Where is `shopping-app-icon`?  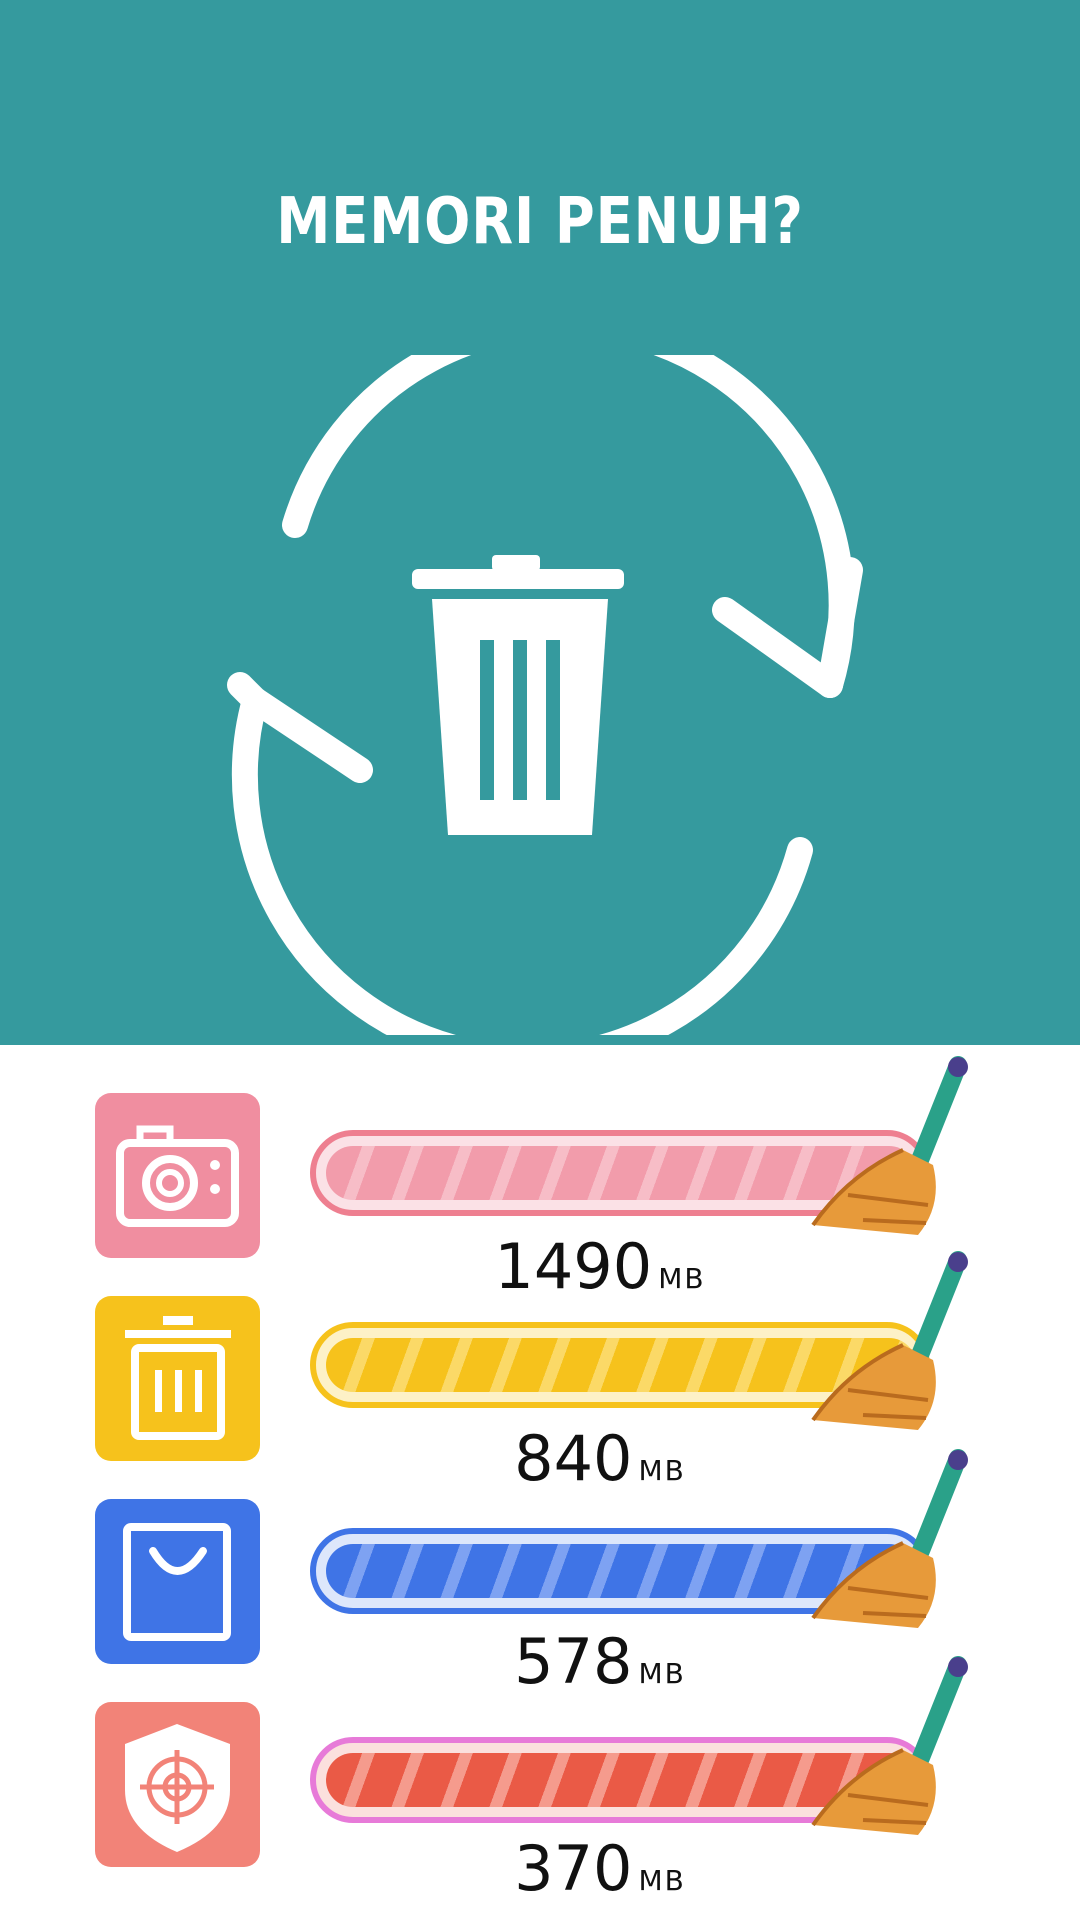
shopping-app-icon is located at coordinates (177, 1581).